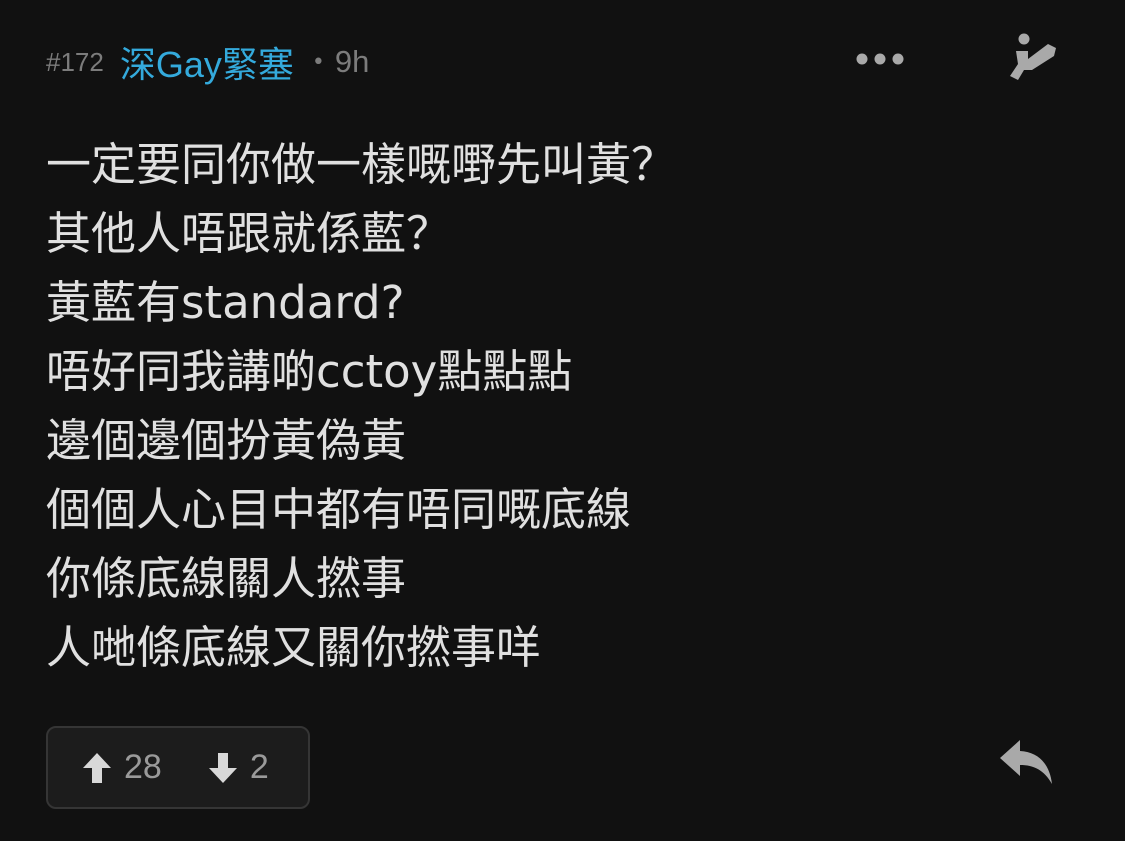 The width and height of the screenshot is (1125, 841). Describe the element at coordinates (259, 767) in the screenshot. I see `downvote-count: 2` at that location.